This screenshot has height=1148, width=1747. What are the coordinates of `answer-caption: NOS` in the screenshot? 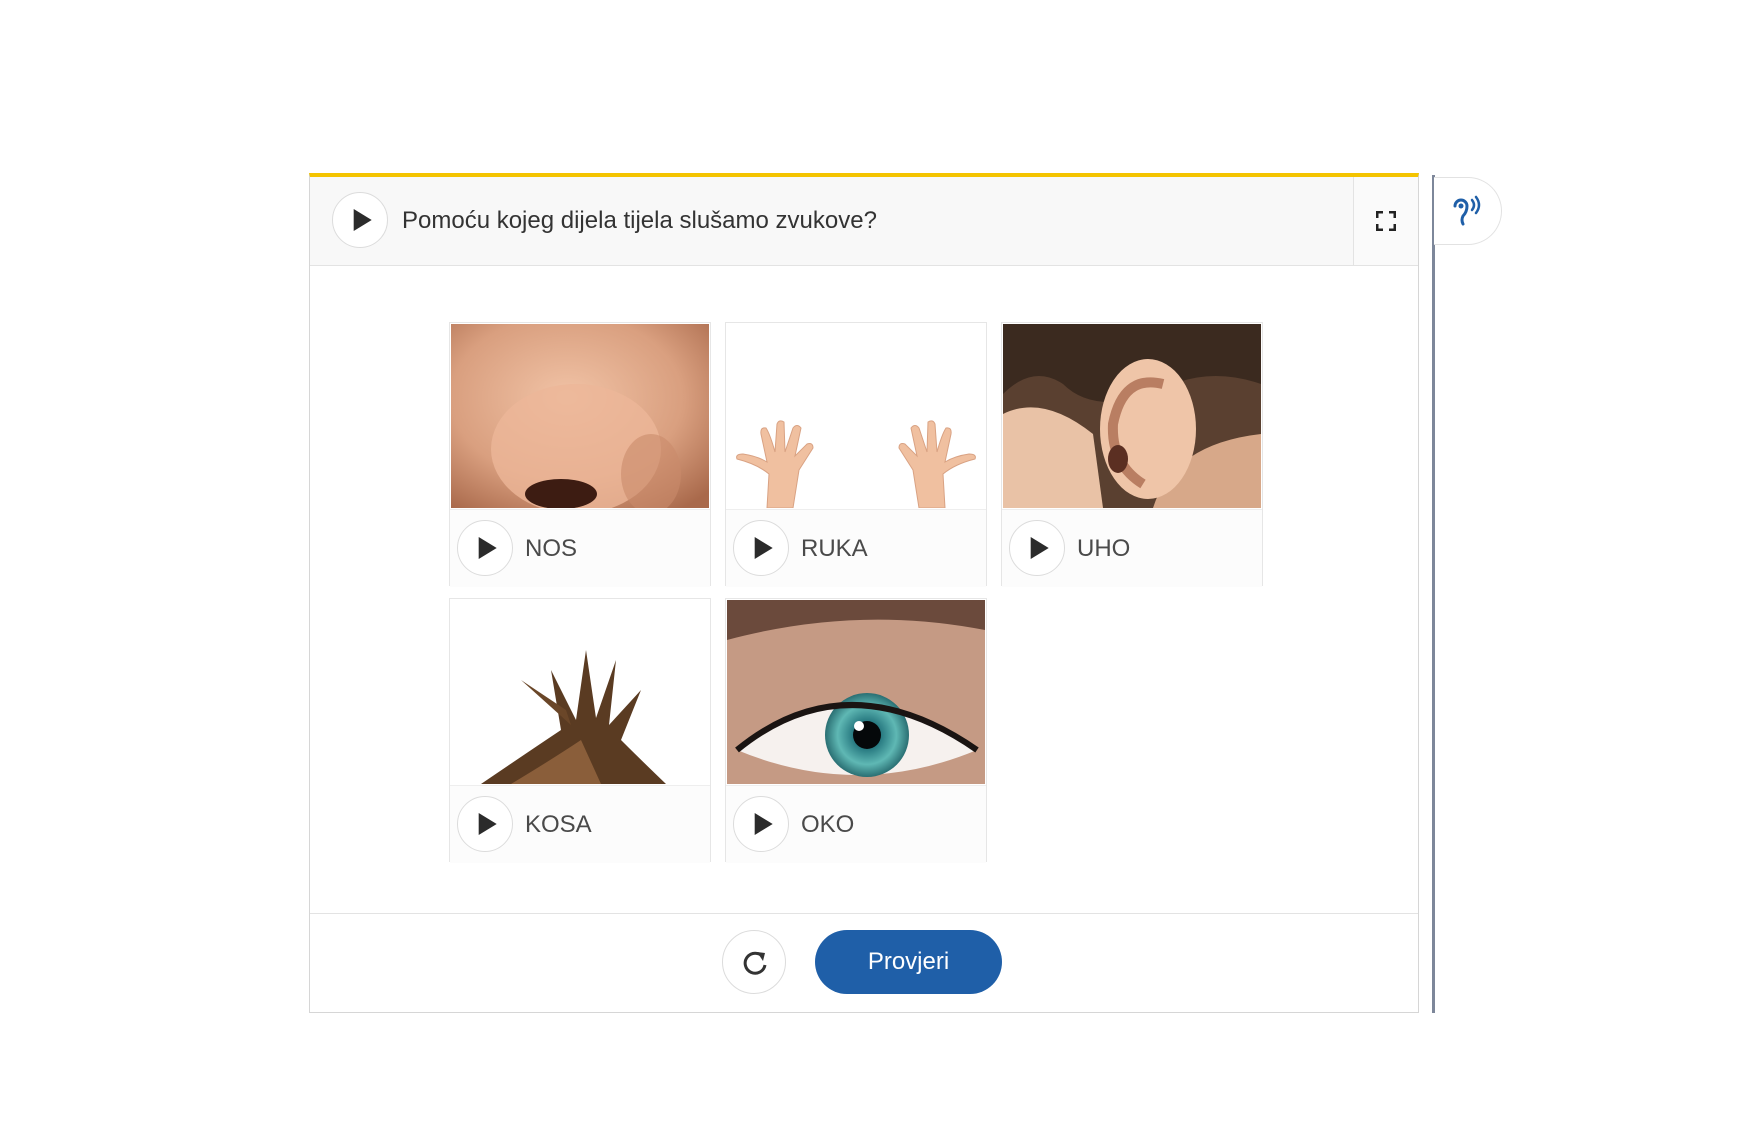 It's located at (580, 548).